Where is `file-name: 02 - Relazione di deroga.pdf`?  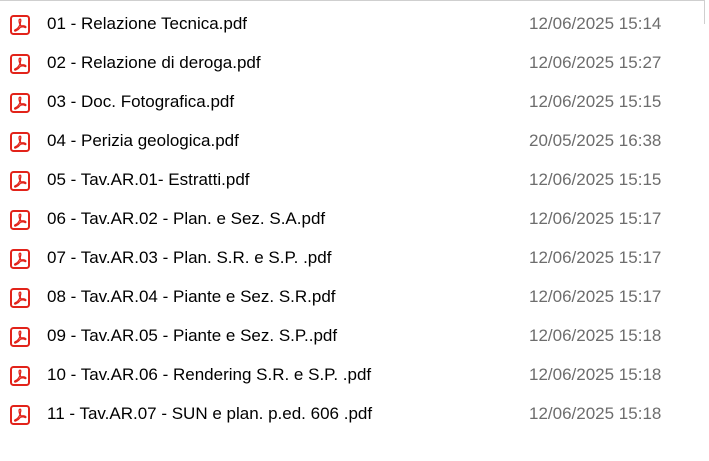
file-name: 02 - Relazione di deroga.pdf is located at coordinates (154, 62).